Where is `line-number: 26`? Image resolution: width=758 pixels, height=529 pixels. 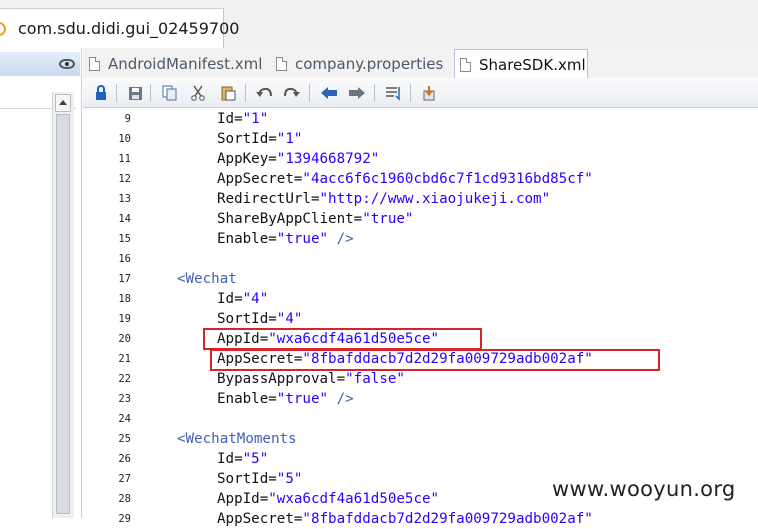 line-number: 26 is located at coordinates (124, 459).